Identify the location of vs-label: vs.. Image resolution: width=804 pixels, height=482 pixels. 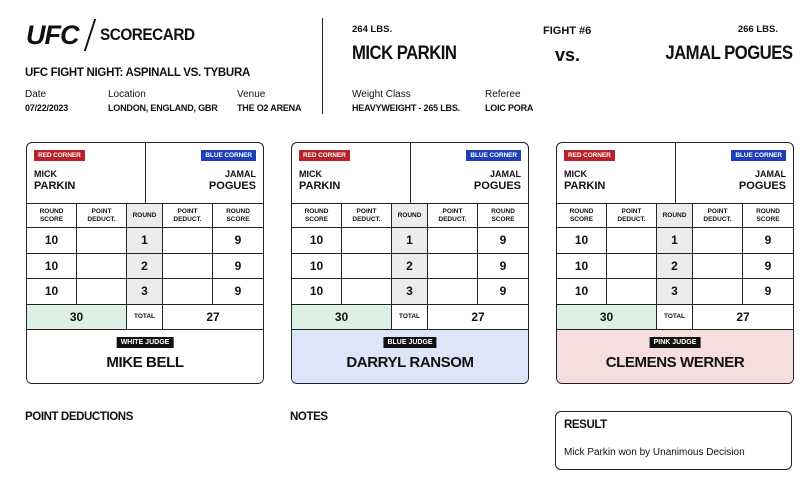
(568, 55).